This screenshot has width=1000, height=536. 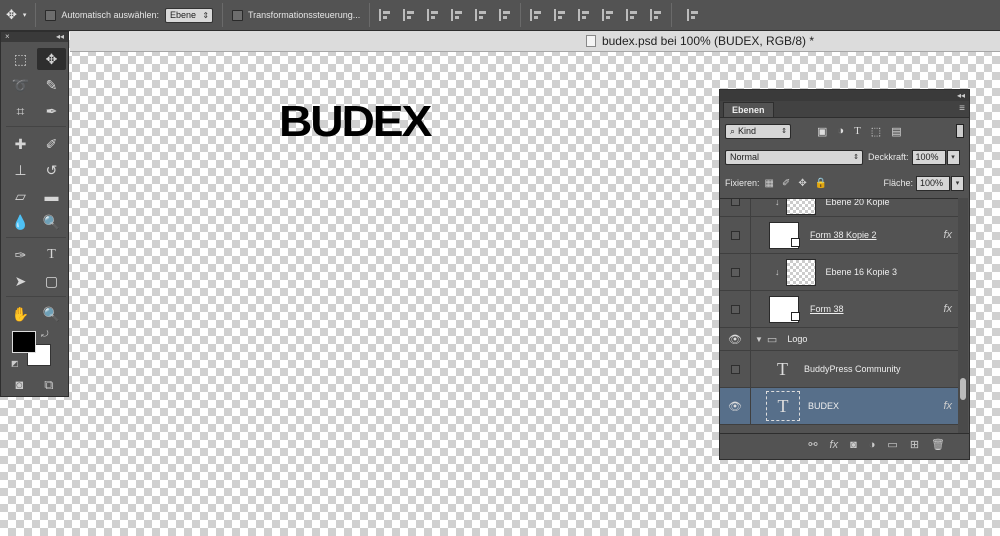 I want to click on distribute-vcenter-icon, so click(x=560, y=15).